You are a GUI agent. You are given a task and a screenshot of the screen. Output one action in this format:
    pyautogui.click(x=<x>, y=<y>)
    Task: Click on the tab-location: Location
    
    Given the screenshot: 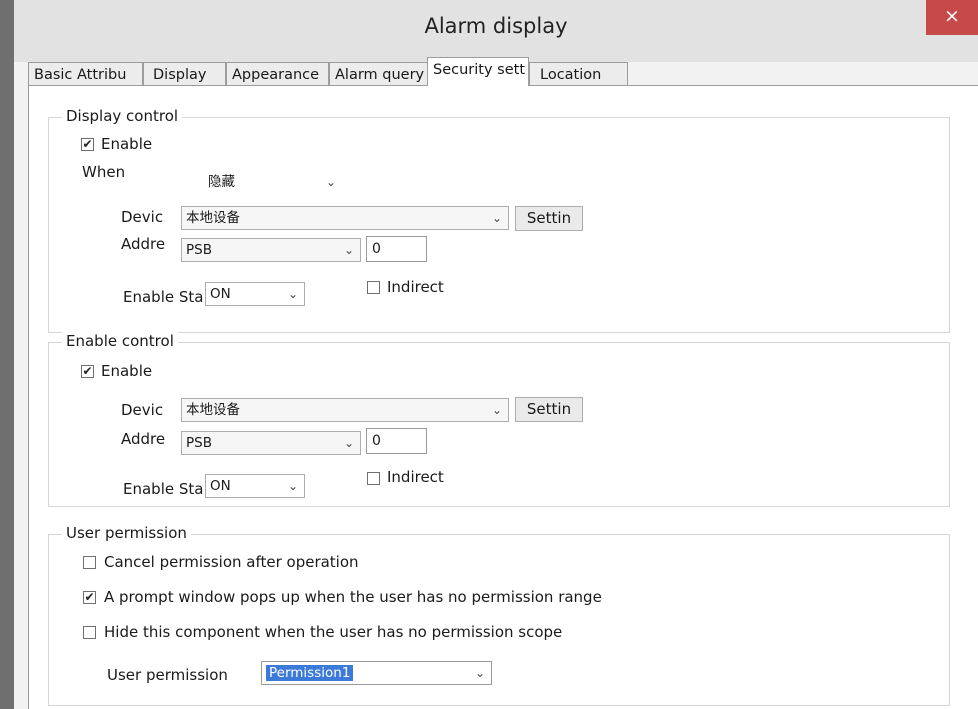 What is the action you would take?
    pyautogui.click(x=578, y=74)
    